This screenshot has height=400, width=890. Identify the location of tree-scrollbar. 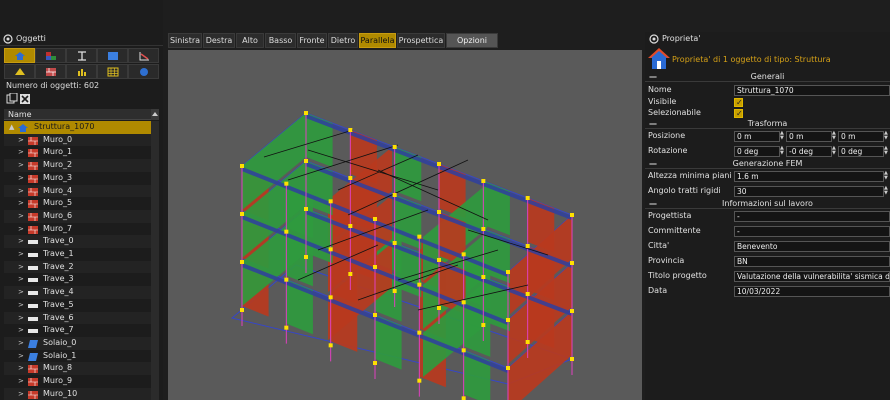
(155, 260).